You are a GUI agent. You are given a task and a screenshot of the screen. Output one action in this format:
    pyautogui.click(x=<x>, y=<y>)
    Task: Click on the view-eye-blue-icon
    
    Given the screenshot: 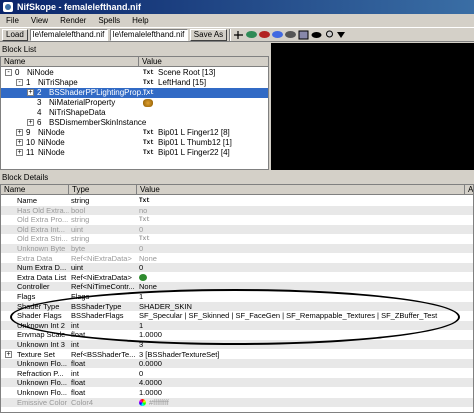 What is the action you would take?
    pyautogui.click(x=278, y=34)
    